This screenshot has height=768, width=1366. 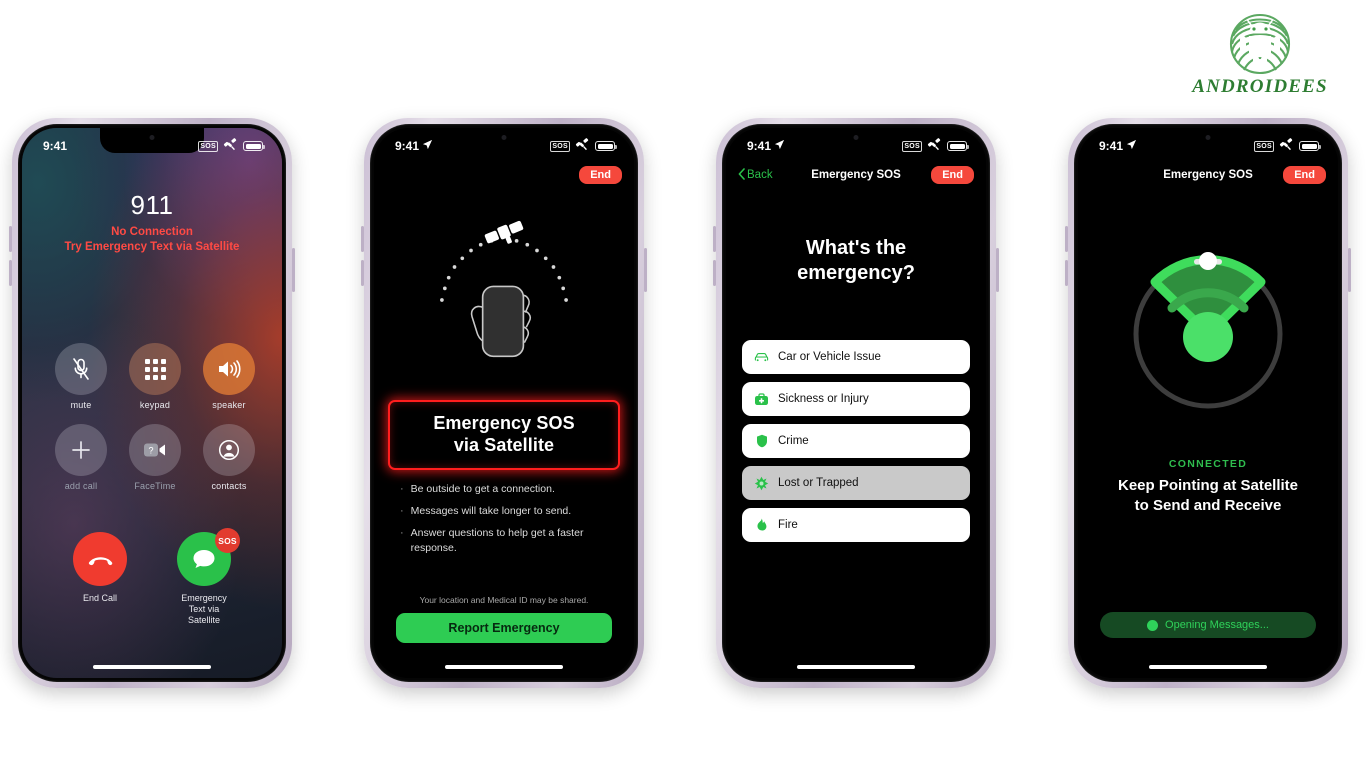 What do you see at coordinates (229, 369) in the screenshot?
I see `speaker-icon` at bounding box center [229, 369].